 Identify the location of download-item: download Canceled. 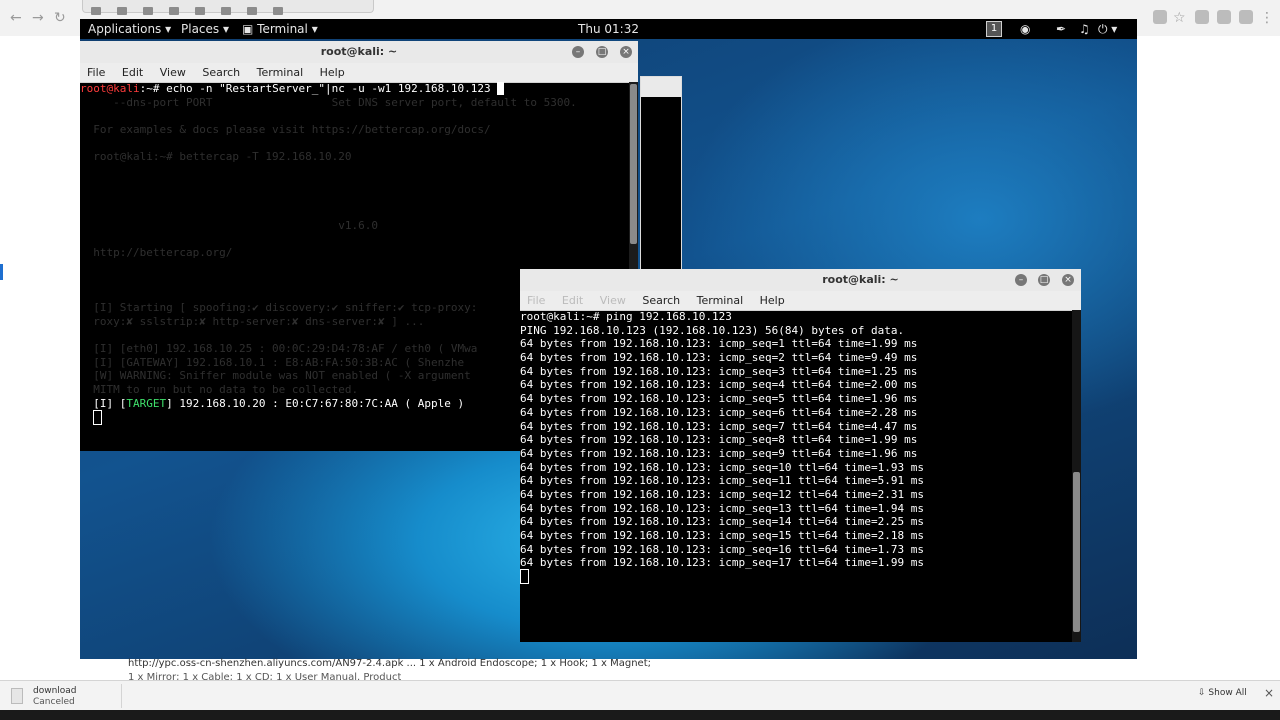
(64, 696).